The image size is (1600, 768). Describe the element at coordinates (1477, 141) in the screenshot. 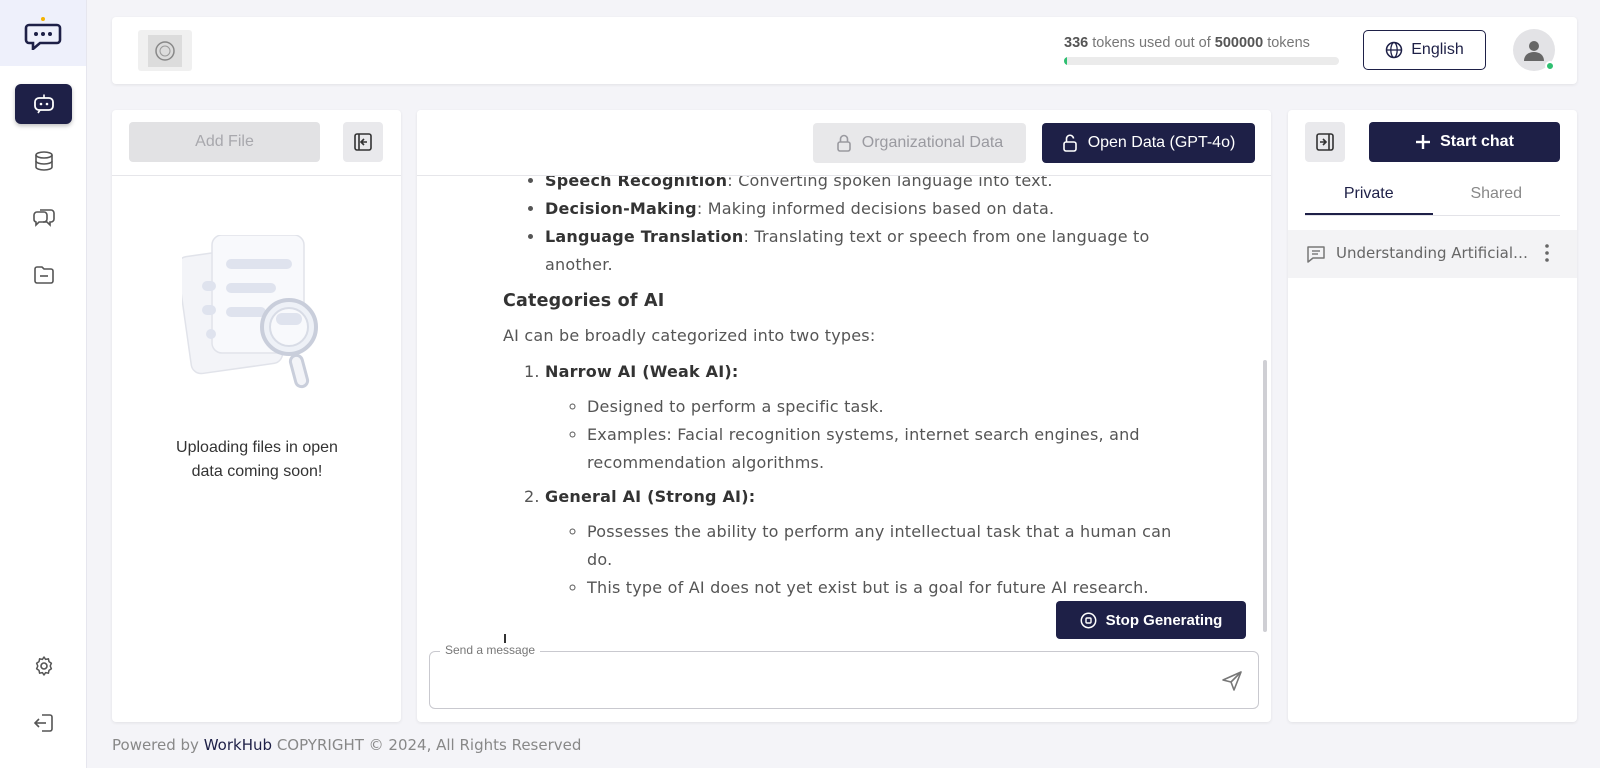

I see `start-chat-label: Start chat` at that location.